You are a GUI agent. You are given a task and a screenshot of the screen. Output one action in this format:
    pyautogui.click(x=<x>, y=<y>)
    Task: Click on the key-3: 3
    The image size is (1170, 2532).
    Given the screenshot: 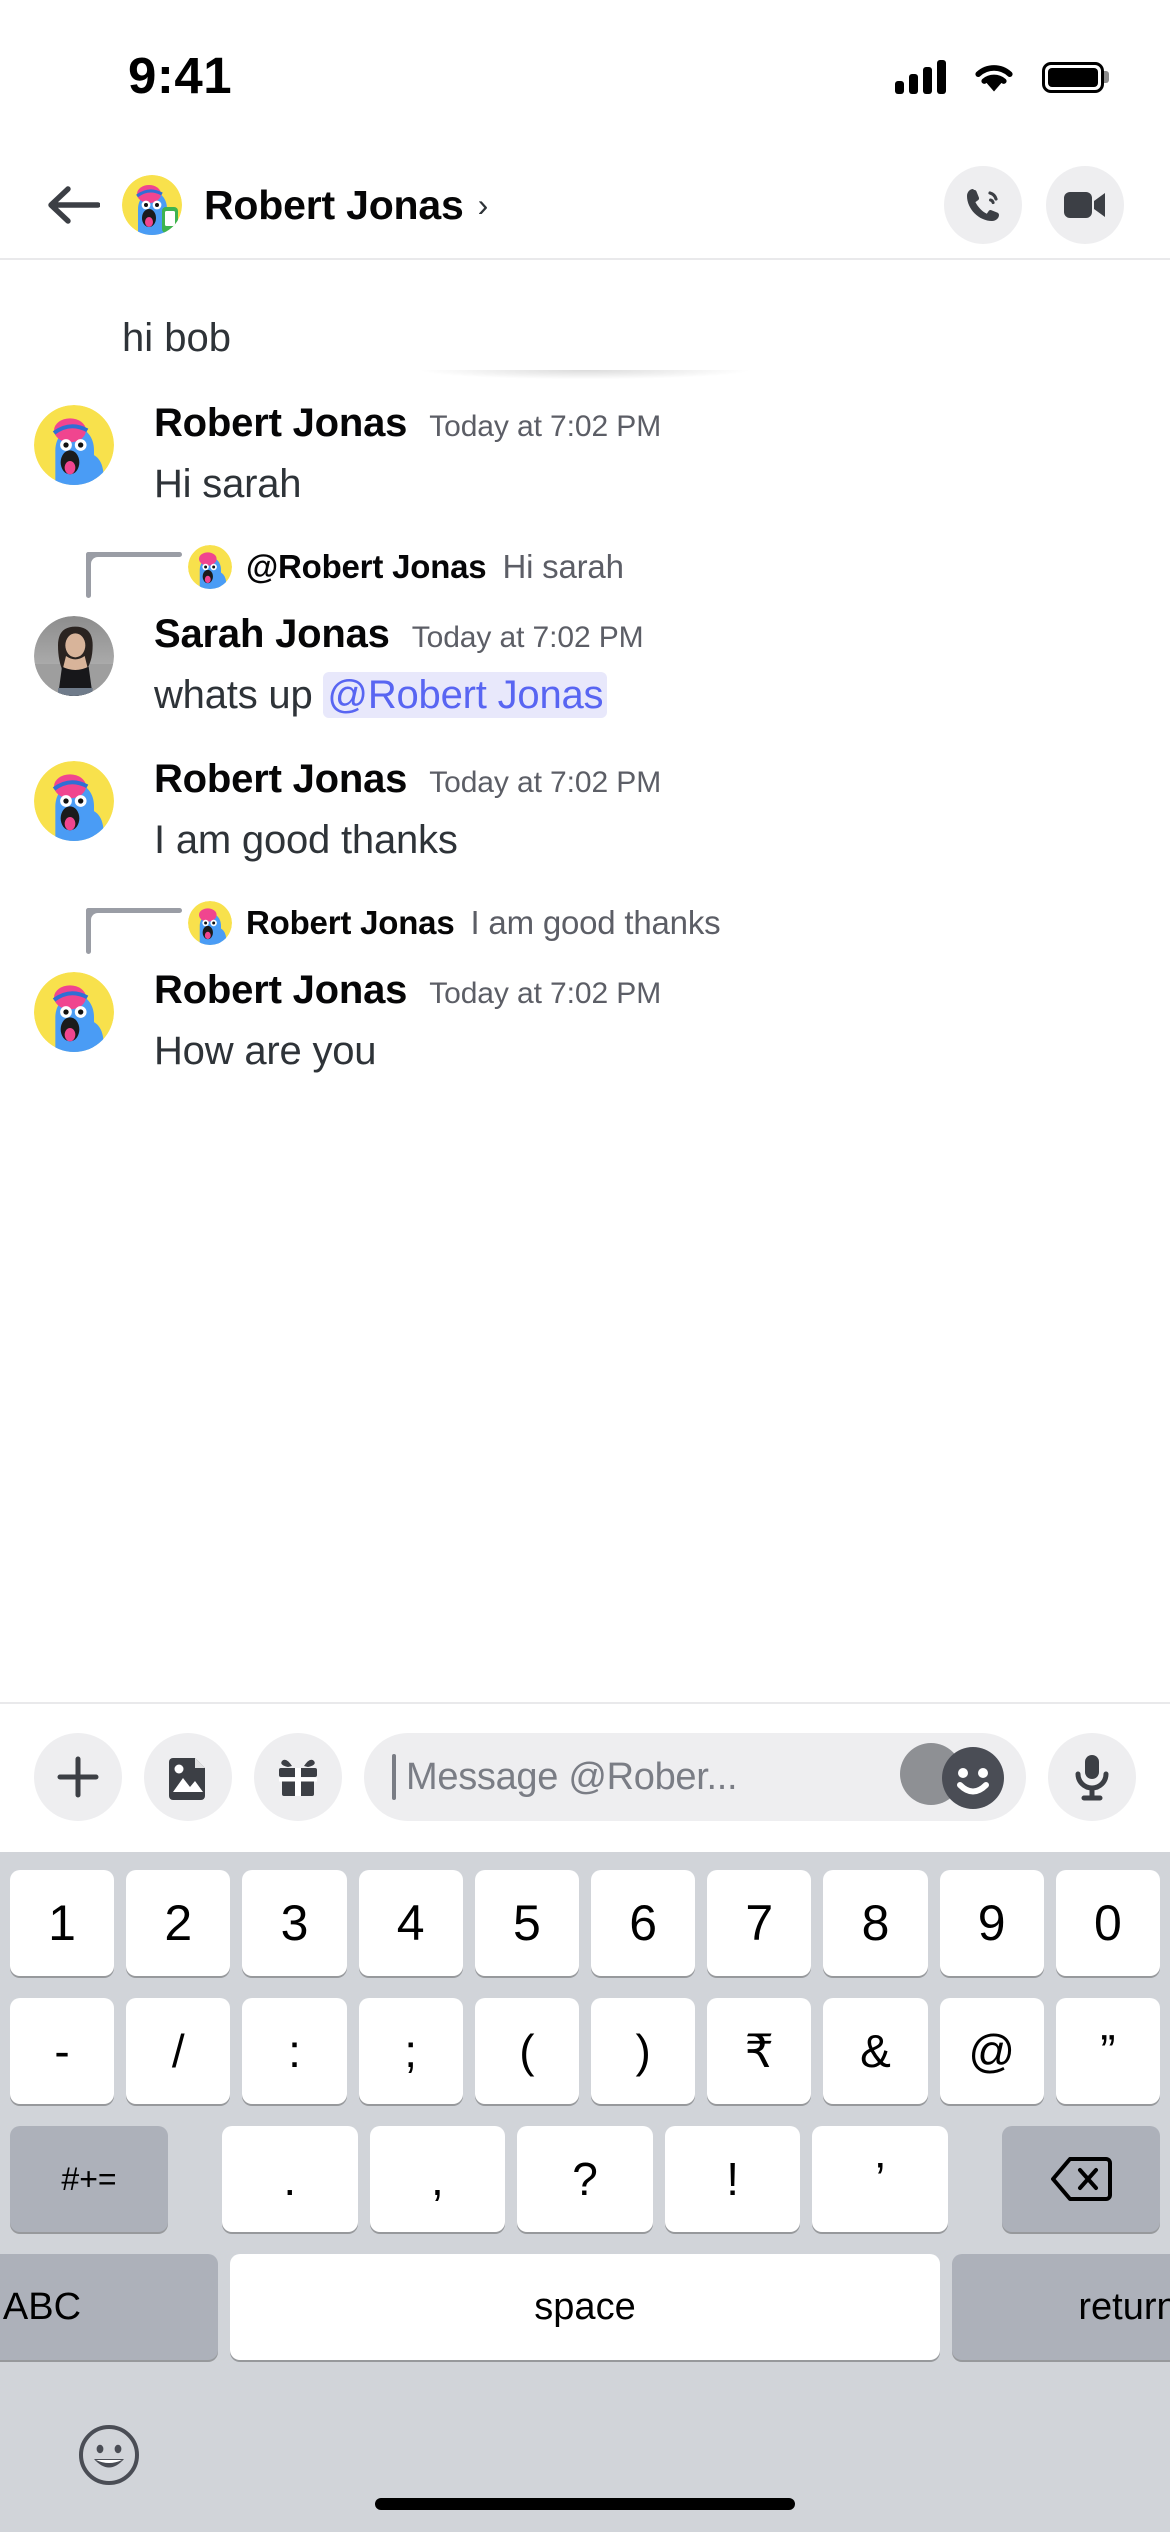 What is the action you would take?
    pyautogui.click(x=294, y=1923)
    